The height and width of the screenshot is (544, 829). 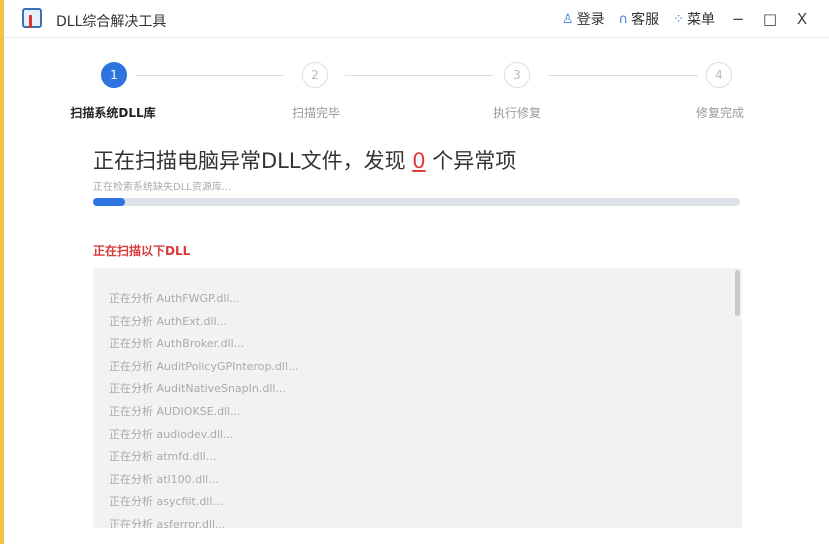 I want to click on step-2-circle: 2, so click(x=315, y=75).